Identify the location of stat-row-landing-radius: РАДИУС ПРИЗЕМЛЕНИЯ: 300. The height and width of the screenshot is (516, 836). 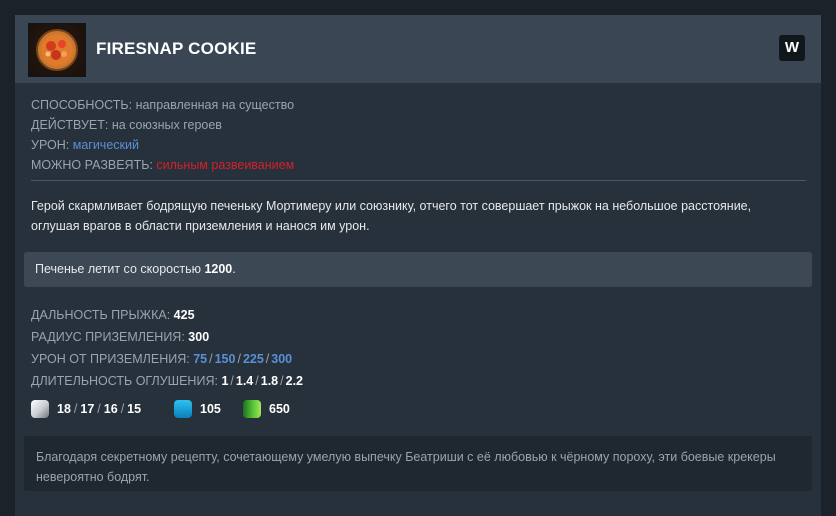
(167, 337).